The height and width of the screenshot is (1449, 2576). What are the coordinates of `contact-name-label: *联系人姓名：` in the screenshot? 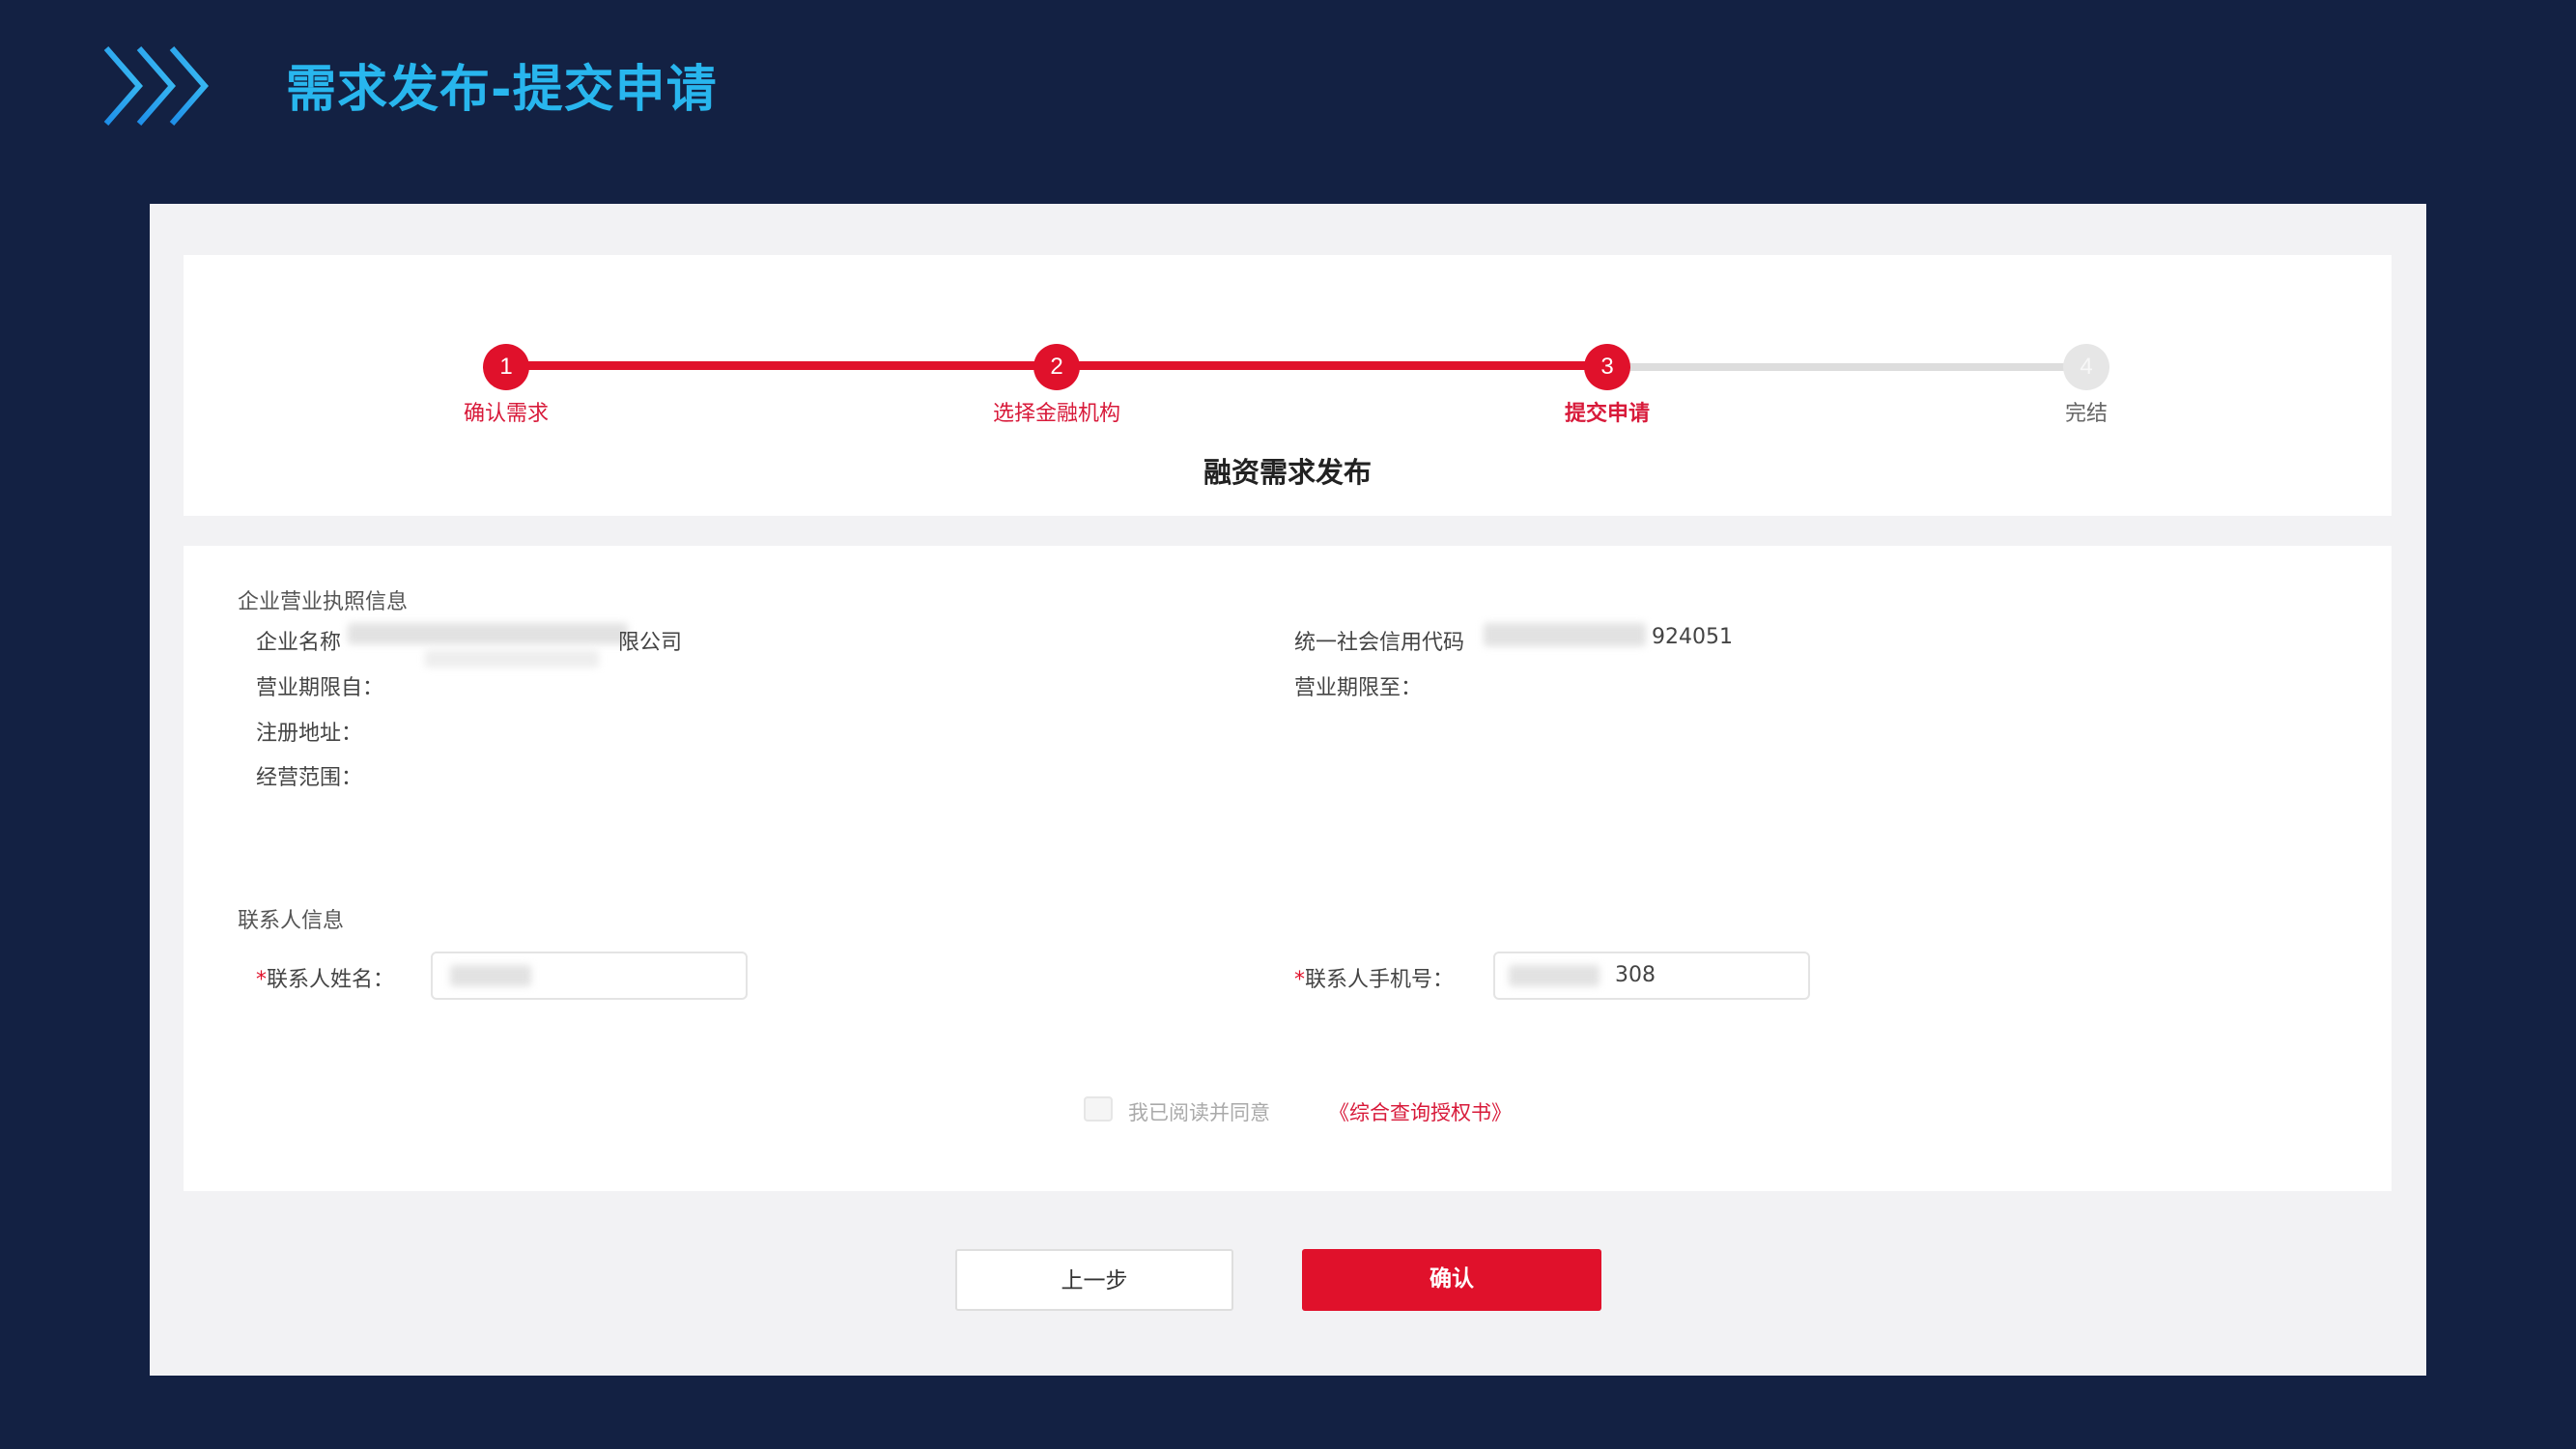 It's located at (325, 977).